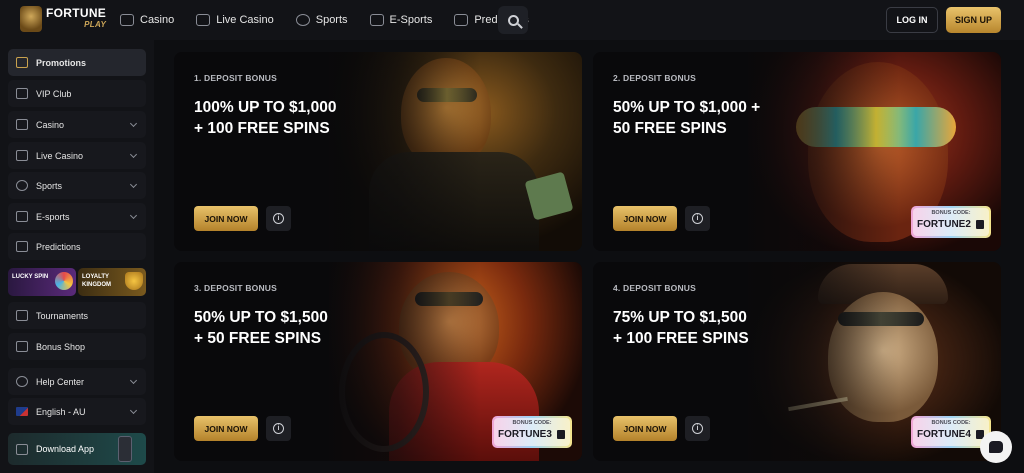  What do you see at coordinates (60, 381) in the screenshot?
I see `sidebar-item-label: Help Center` at bounding box center [60, 381].